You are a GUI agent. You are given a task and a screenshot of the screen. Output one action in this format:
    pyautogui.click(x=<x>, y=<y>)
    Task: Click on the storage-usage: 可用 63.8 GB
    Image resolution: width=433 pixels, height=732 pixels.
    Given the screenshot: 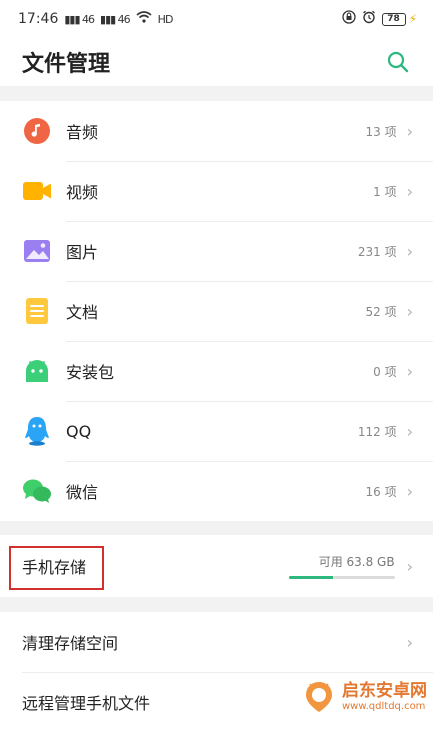 What is the action you would take?
    pyautogui.click(x=341, y=566)
    